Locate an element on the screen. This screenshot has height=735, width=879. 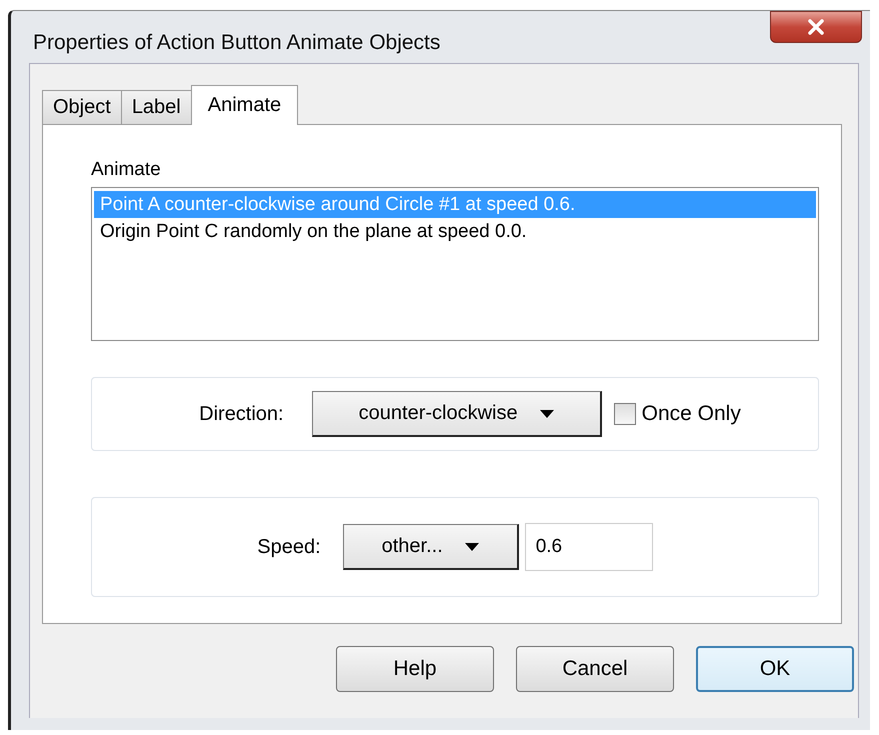
tab: Object is located at coordinates (82, 107).